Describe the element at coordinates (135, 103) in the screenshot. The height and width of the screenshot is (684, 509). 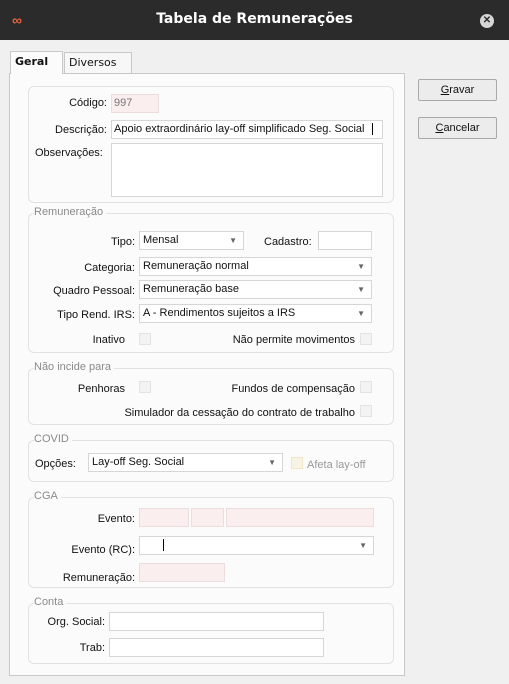
I see `codigo-field: 997` at that location.